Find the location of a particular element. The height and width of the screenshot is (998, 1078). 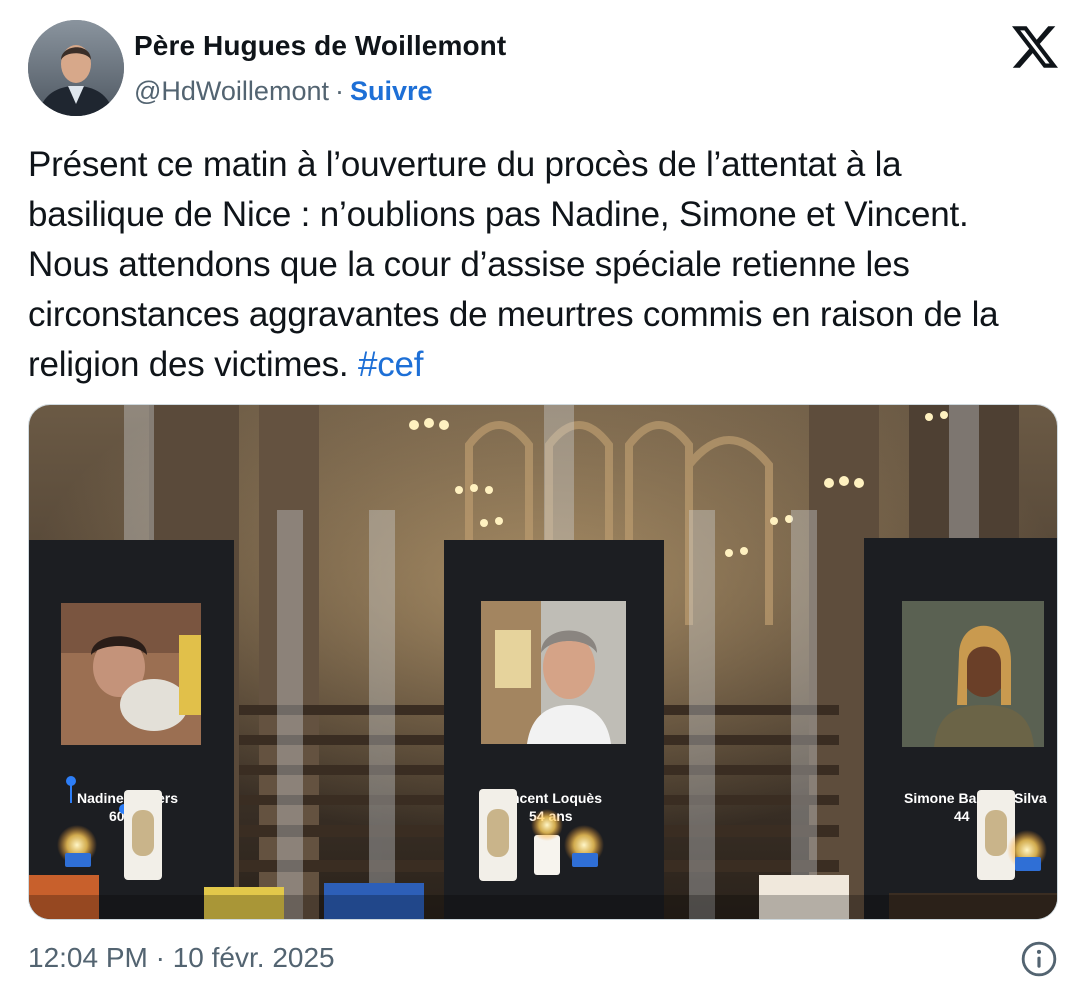

center-panel-name: ncent Loquès is located at coordinates (556, 798).